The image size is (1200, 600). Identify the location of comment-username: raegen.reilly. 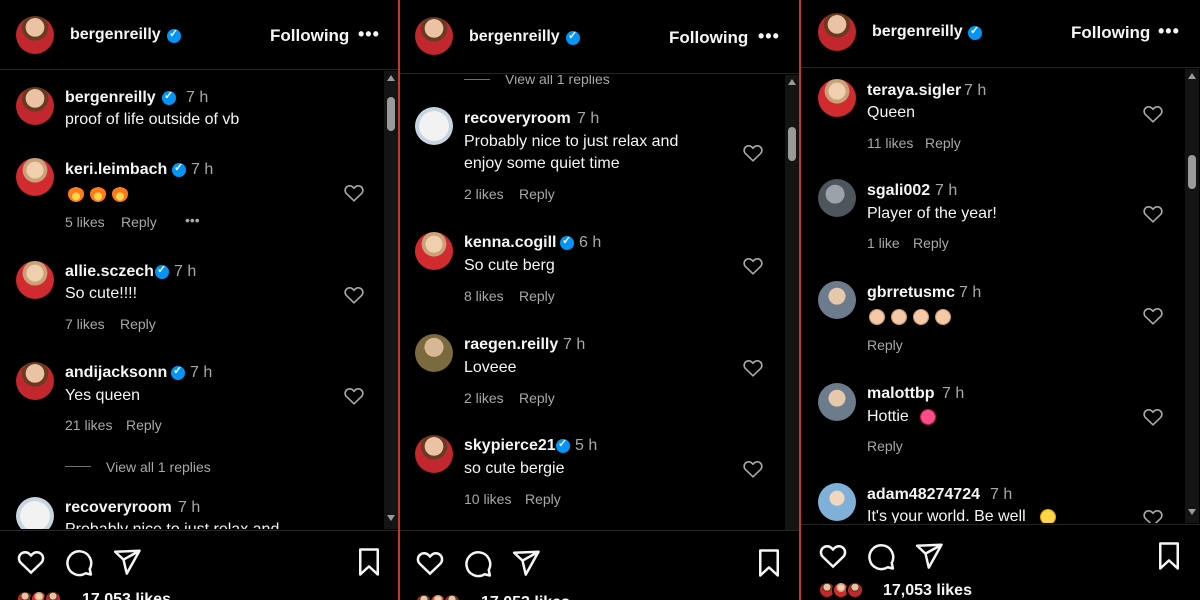
(511, 345).